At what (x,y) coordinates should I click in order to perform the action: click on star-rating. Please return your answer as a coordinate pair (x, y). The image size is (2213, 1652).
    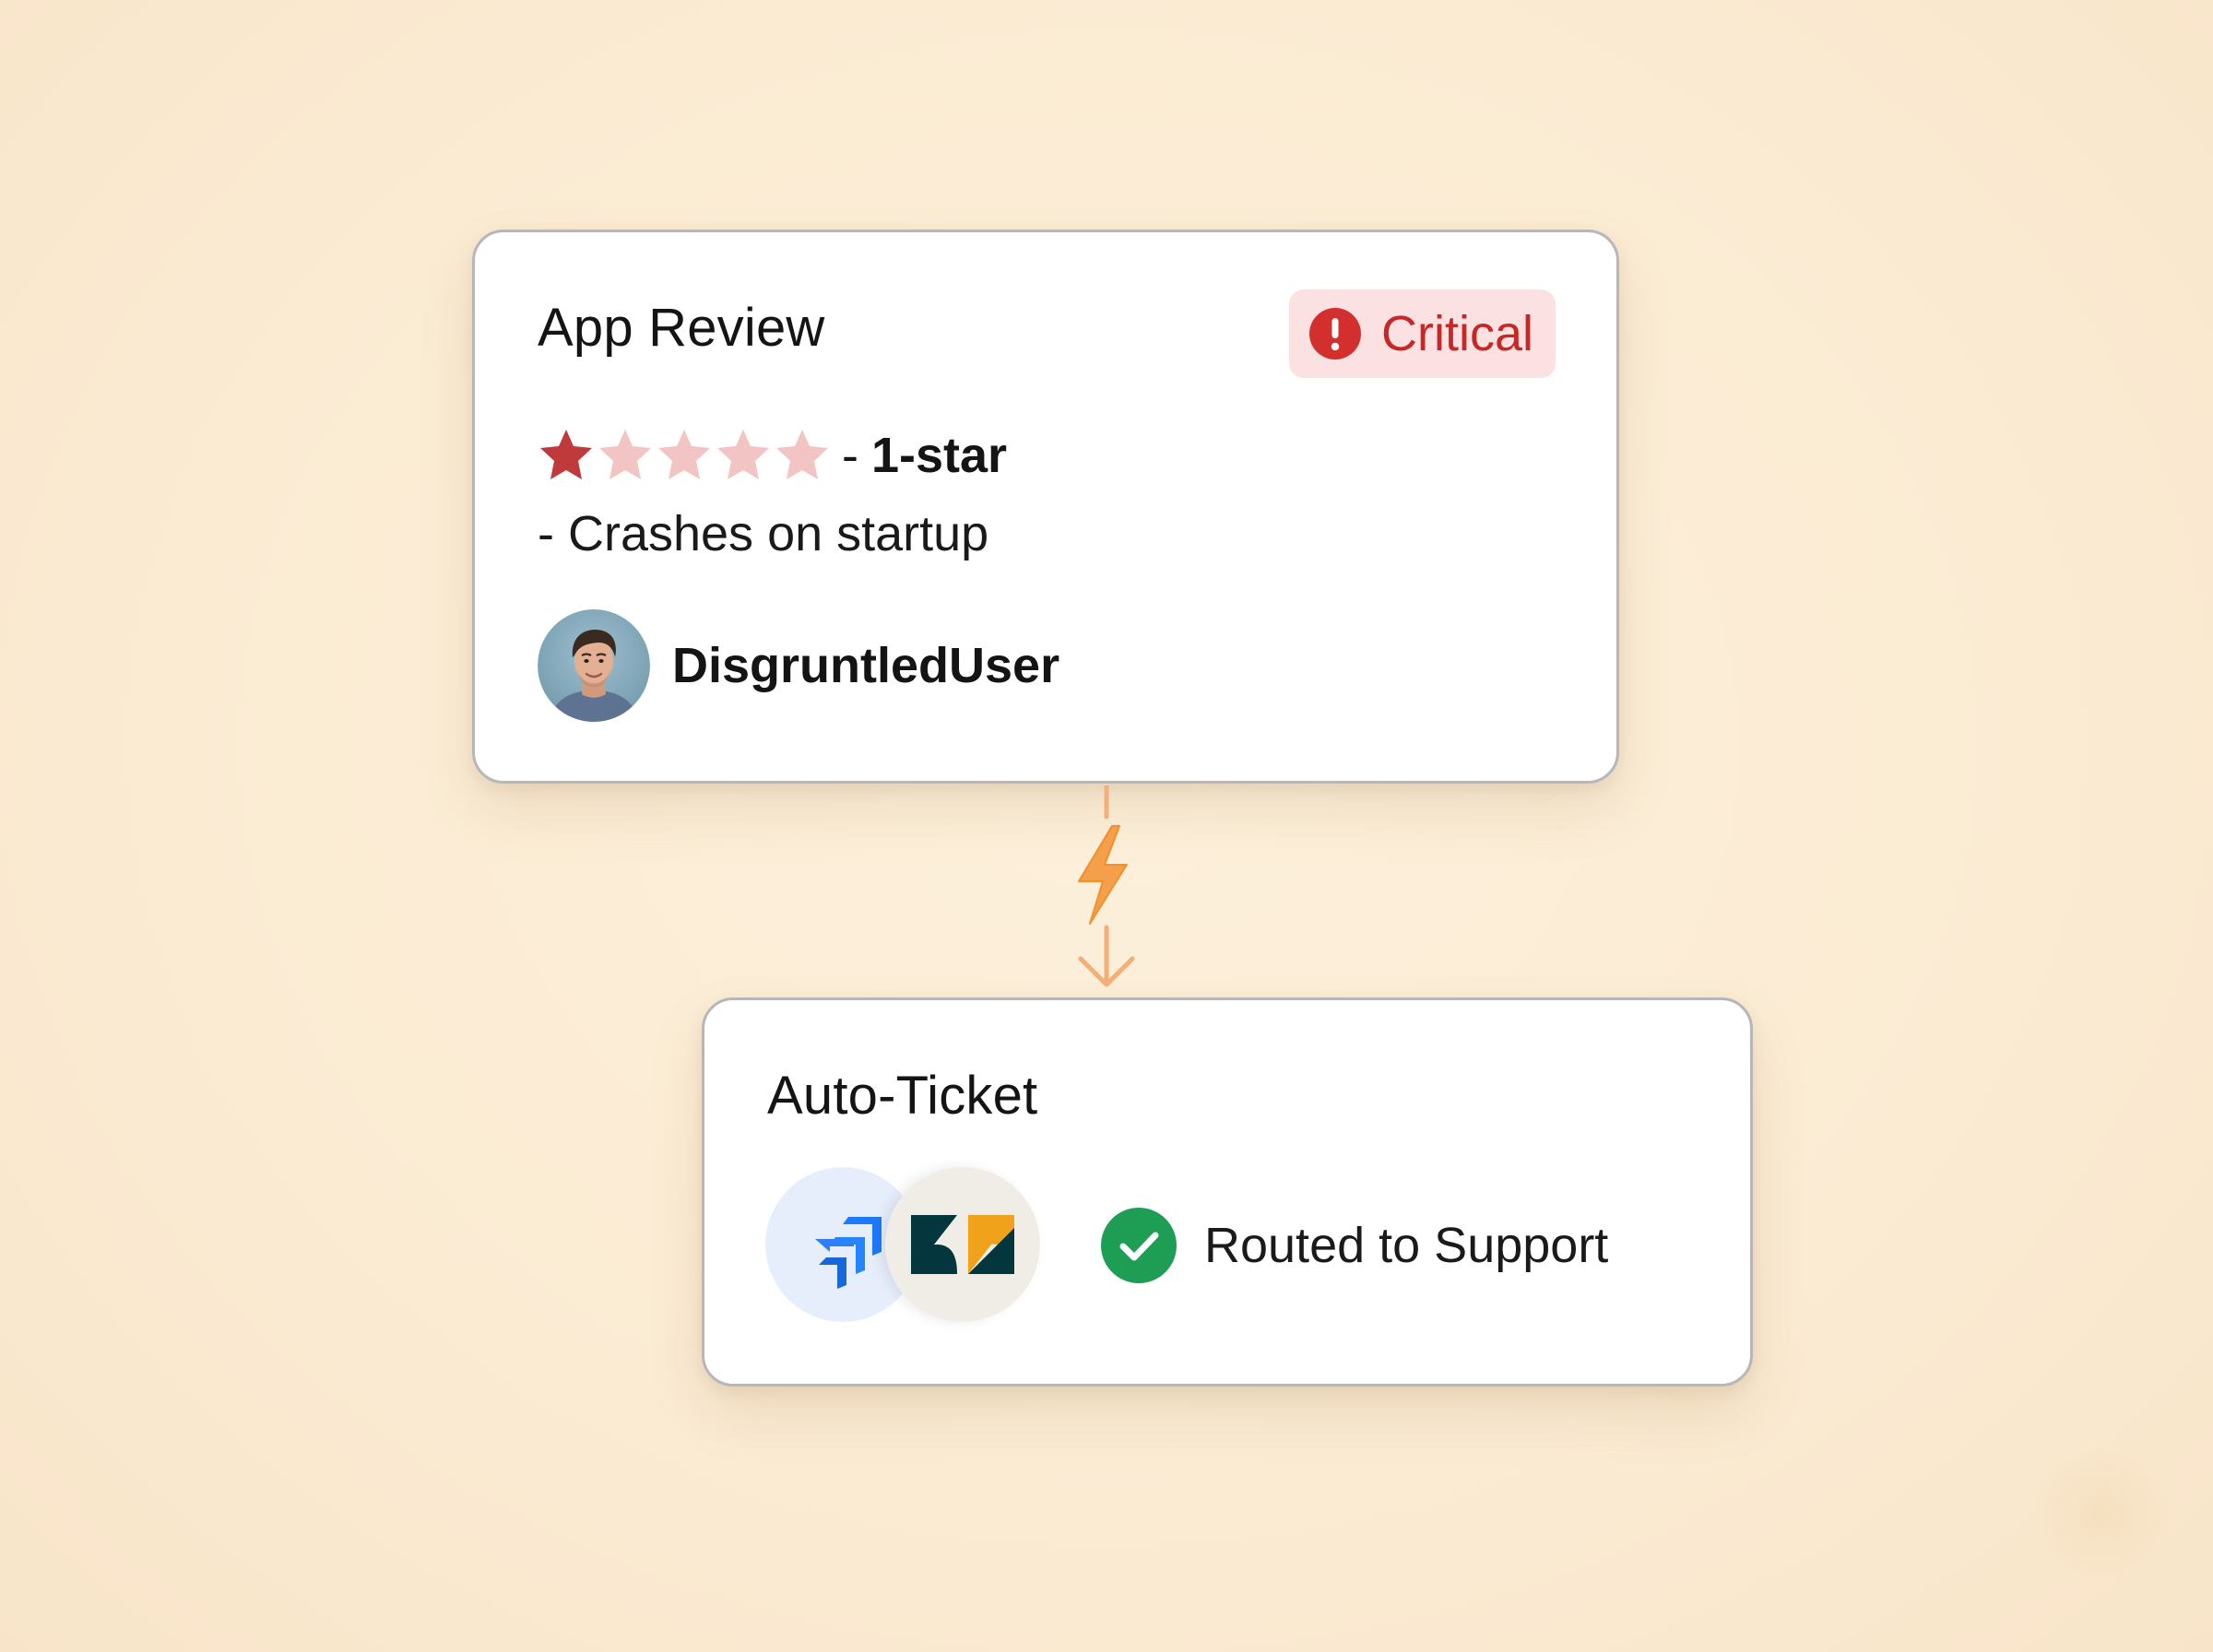
    Looking at the image, I should click on (684, 455).